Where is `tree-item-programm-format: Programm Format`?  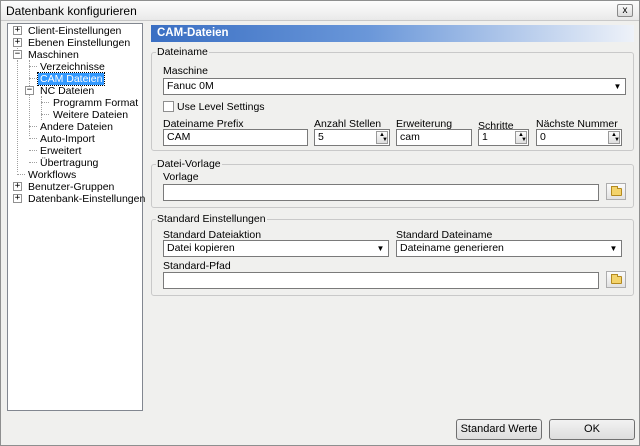
tree-item-programm-format: Programm Format is located at coordinates (95, 103).